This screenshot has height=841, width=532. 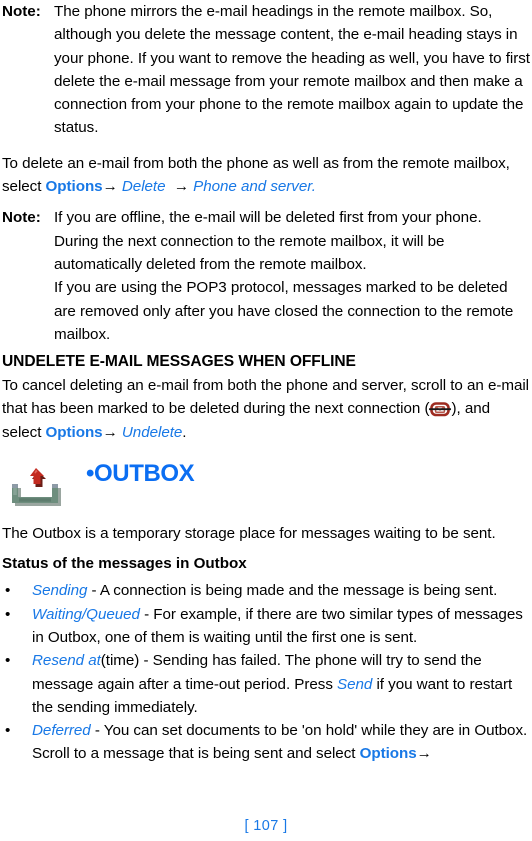 What do you see at coordinates (266, 826) in the screenshot?
I see `page-number-footer: [ 107 ]` at bounding box center [266, 826].